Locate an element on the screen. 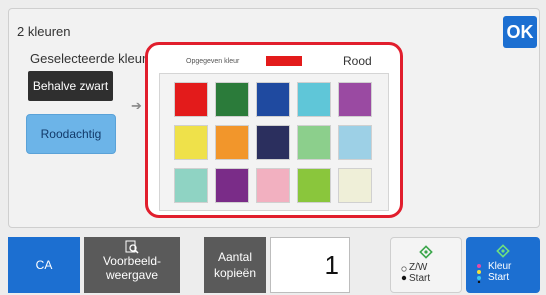 Image resolution: width=546 pixels, height=295 pixels. preview-button: Voorbeeld- weergave is located at coordinates (132, 265).